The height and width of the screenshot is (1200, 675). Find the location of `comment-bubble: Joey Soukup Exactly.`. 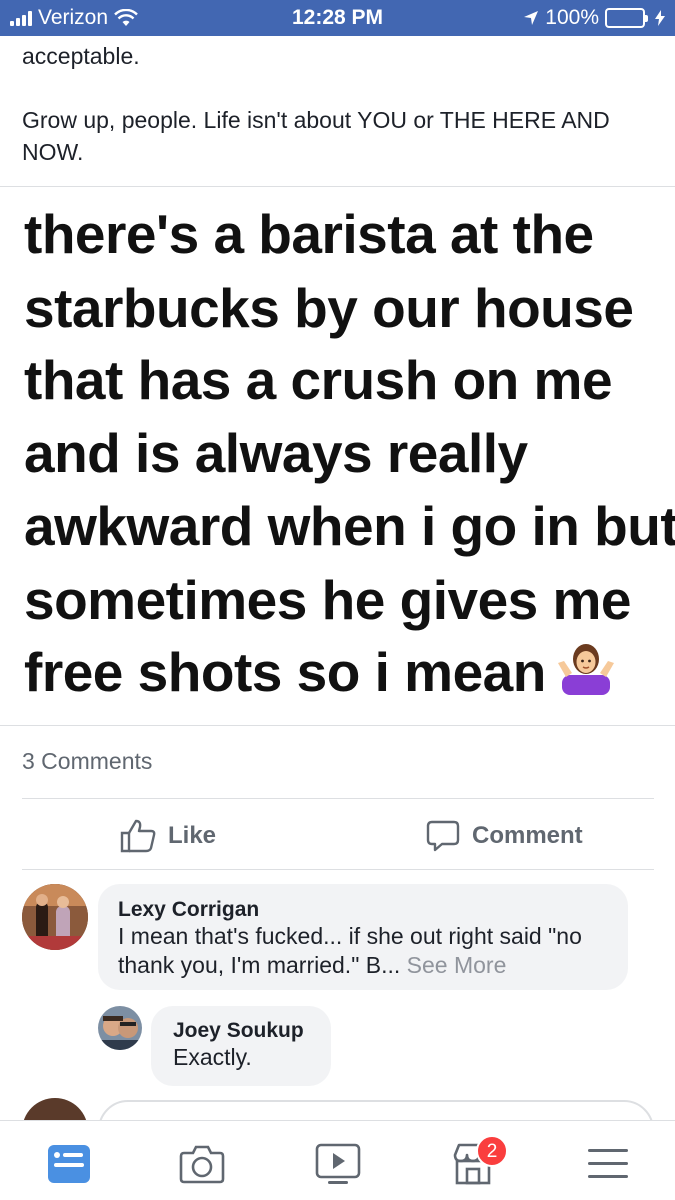

comment-bubble: Joey Soukup Exactly. is located at coordinates (241, 1046).